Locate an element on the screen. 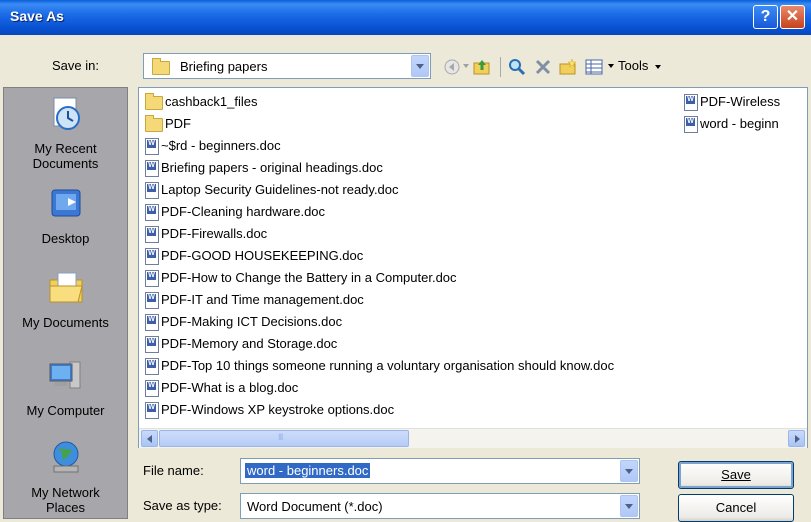  scrollbar-thumb: III is located at coordinates (284, 438).